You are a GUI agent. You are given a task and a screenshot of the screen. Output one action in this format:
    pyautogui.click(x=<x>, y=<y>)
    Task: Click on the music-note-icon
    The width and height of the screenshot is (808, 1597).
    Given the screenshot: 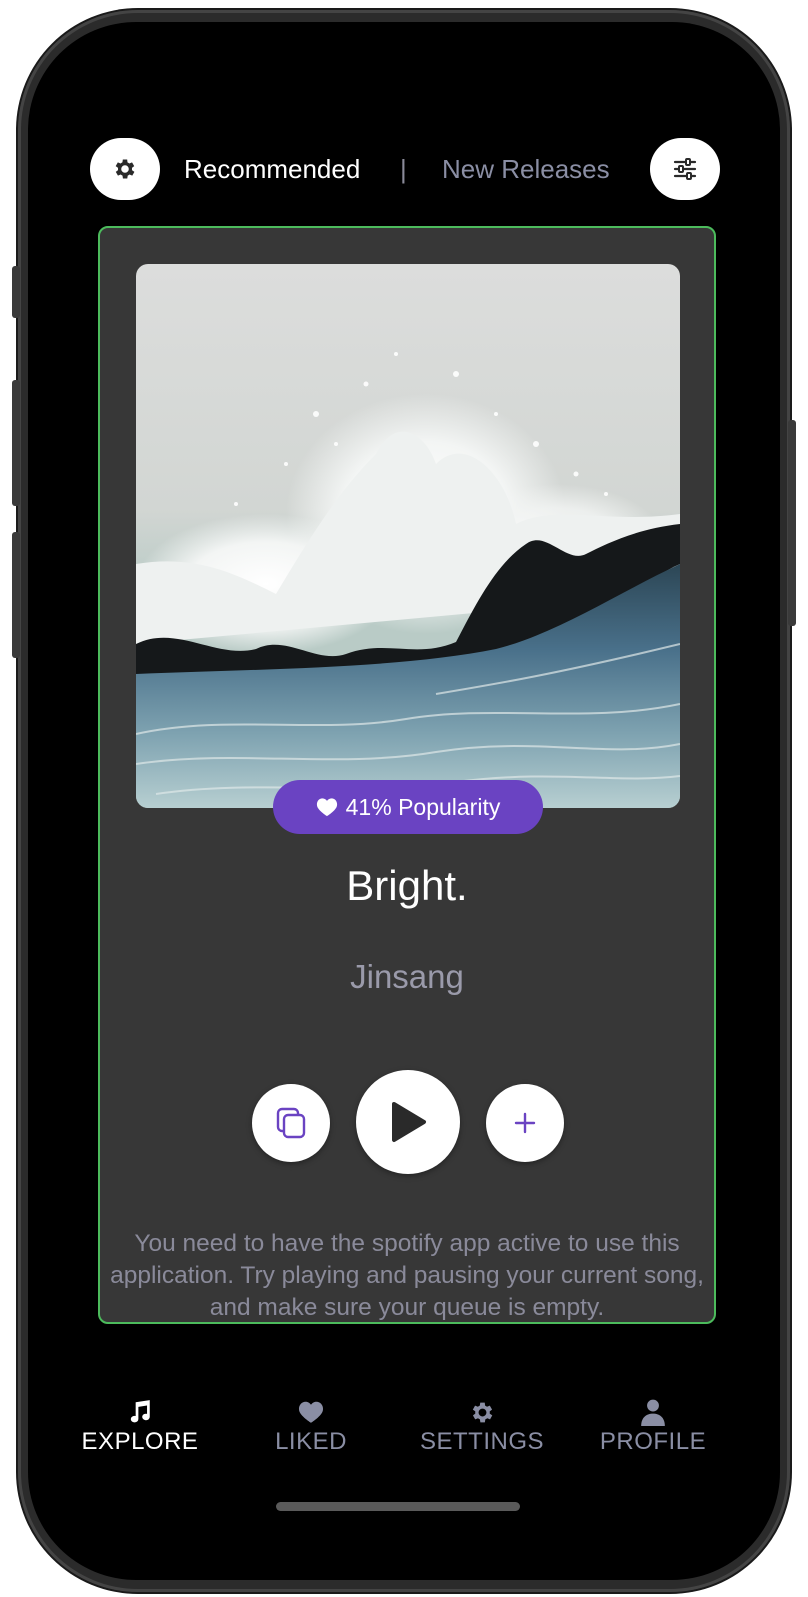 What is the action you would take?
    pyautogui.click(x=140, y=1412)
    